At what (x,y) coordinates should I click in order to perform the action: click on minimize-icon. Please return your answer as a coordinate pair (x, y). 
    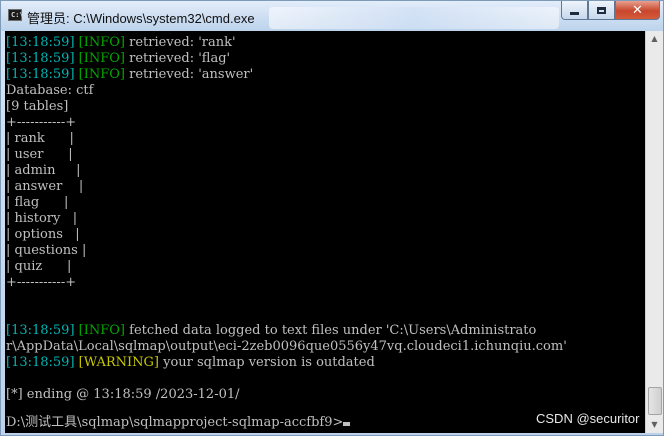
    Looking at the image, I should click on (574, 13).